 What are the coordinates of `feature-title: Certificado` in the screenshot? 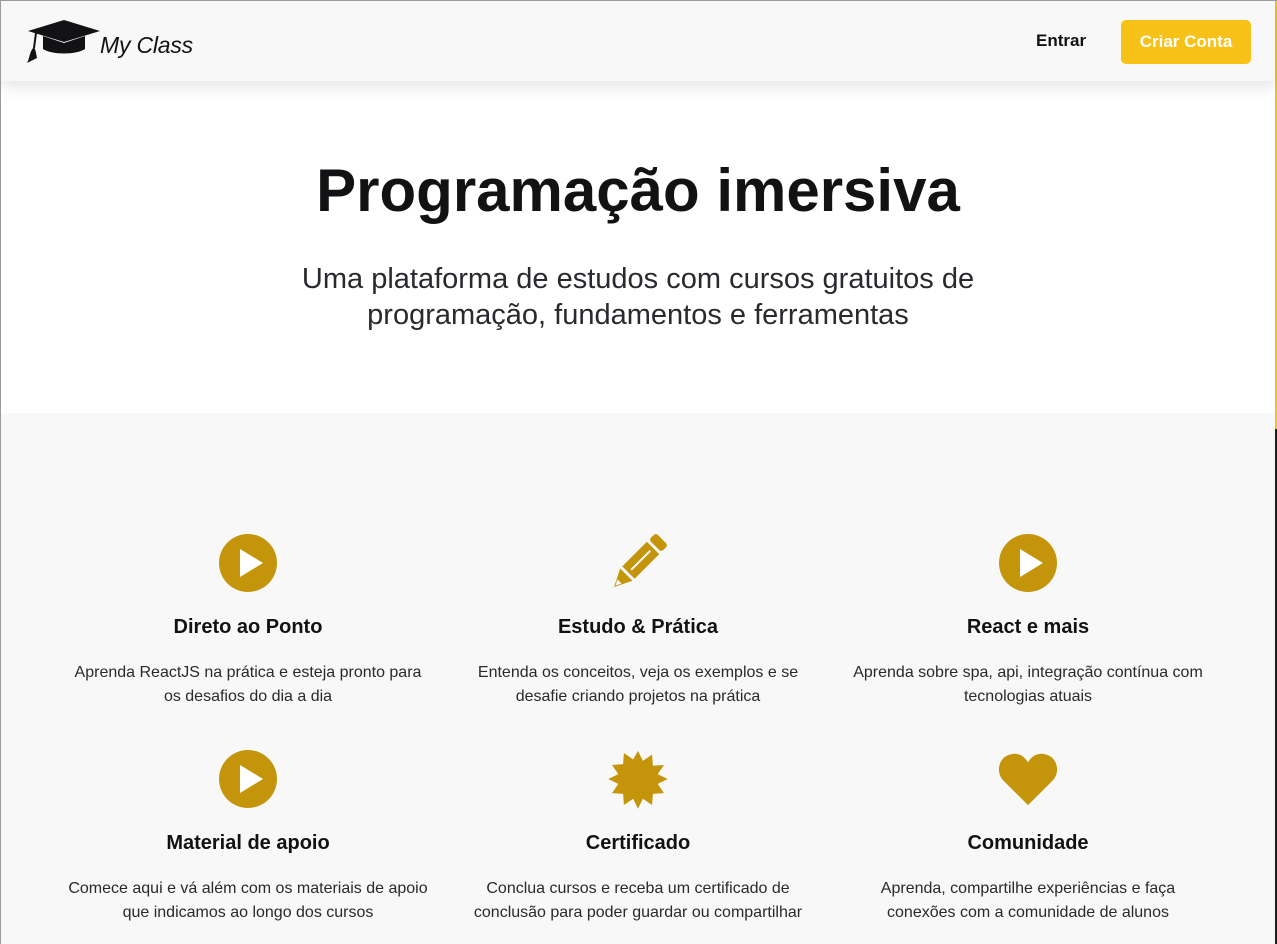 It's located at (638, 843).